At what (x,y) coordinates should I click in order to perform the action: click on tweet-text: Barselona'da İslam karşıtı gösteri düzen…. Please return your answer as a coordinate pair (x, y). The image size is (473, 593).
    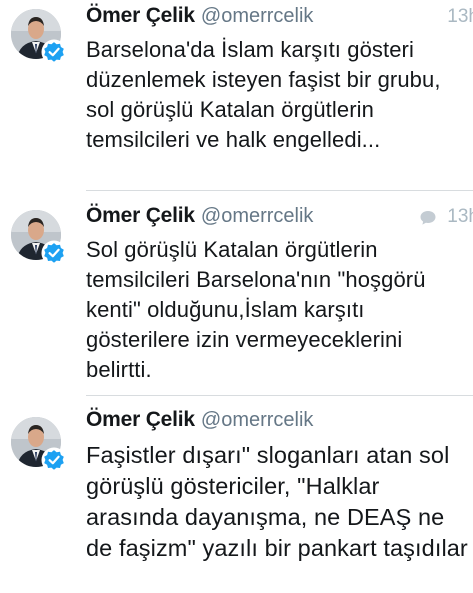
    Looking at the image, I should click on (266, 94).